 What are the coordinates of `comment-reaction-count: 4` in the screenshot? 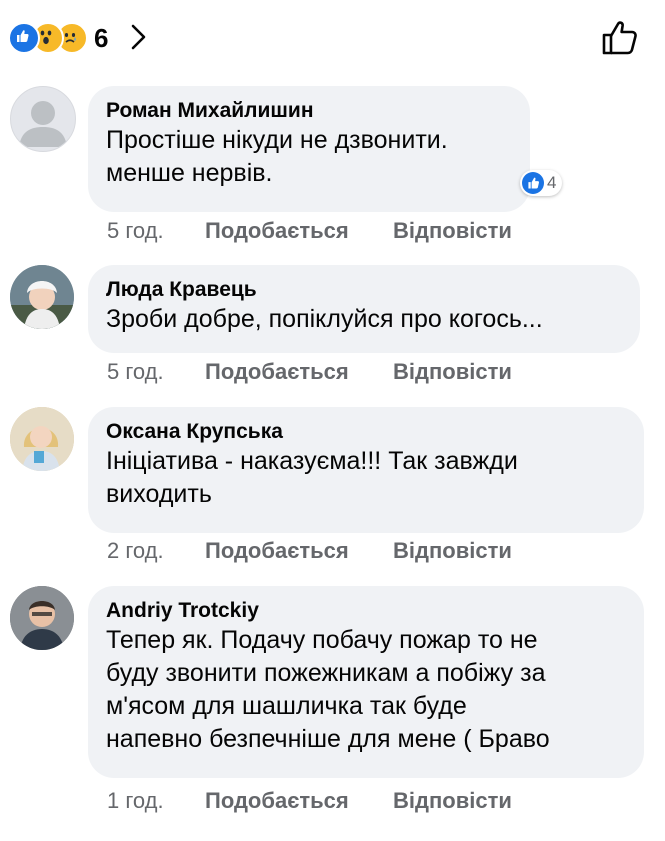 It's located at (552, 182).